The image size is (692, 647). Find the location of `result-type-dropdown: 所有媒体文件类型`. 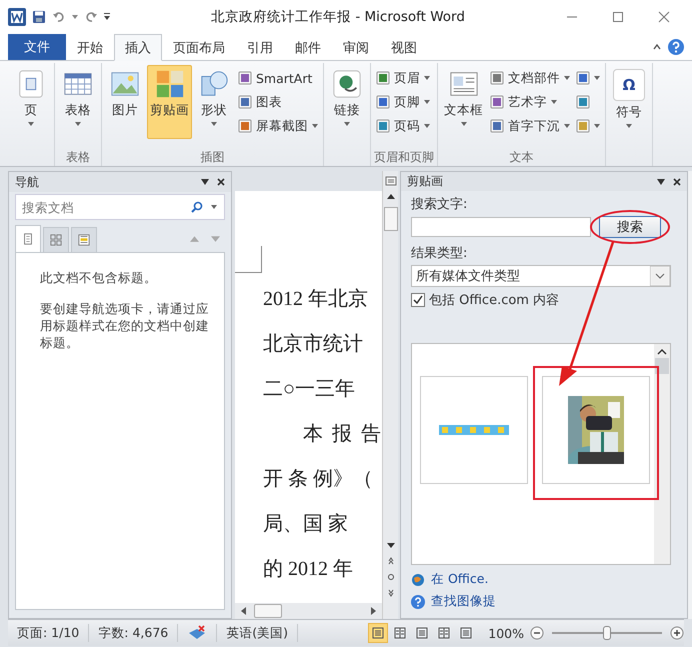

result-type-dropdown: 所有媒体文件类型 is located at coordinates (541, 276).